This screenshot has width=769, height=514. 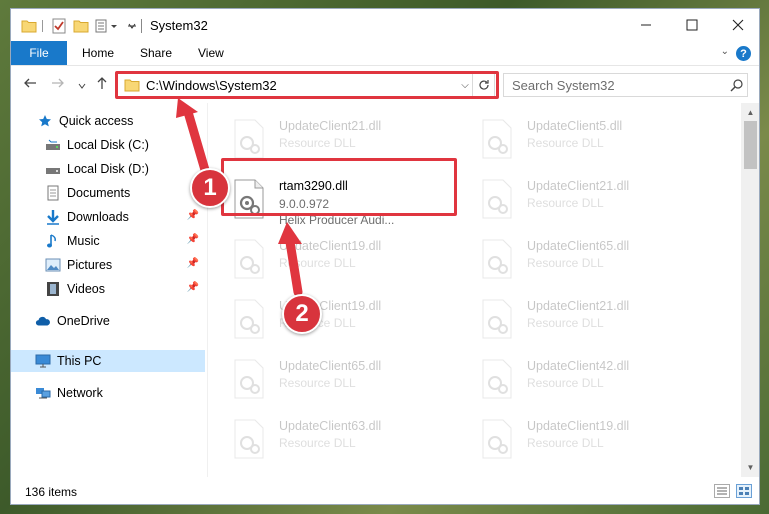 What do you see at coordinates (108, 169) in the screenshot?
I see `sidebar-item-local-disk-d: Local Disk (D:)` at bounding box center [108, 169].